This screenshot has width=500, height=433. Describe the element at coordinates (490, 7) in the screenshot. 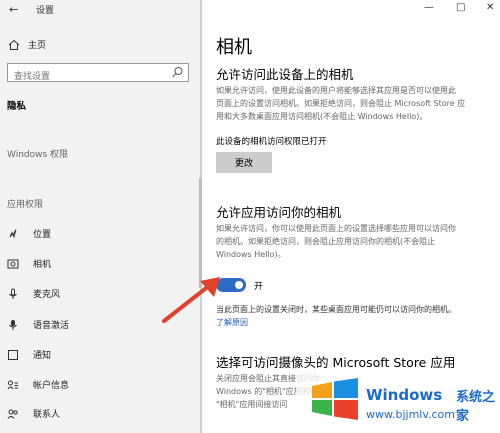

I see `close-icon: ✕` at that location.